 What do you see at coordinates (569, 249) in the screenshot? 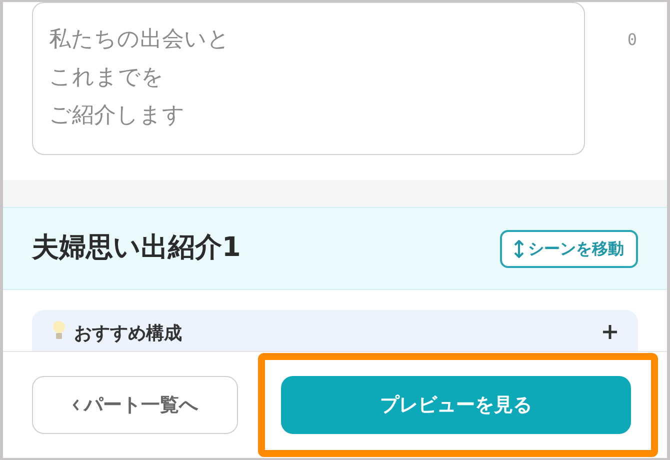
I see `move-scene-button: シーンを移動` at bounding box center [569, 249].